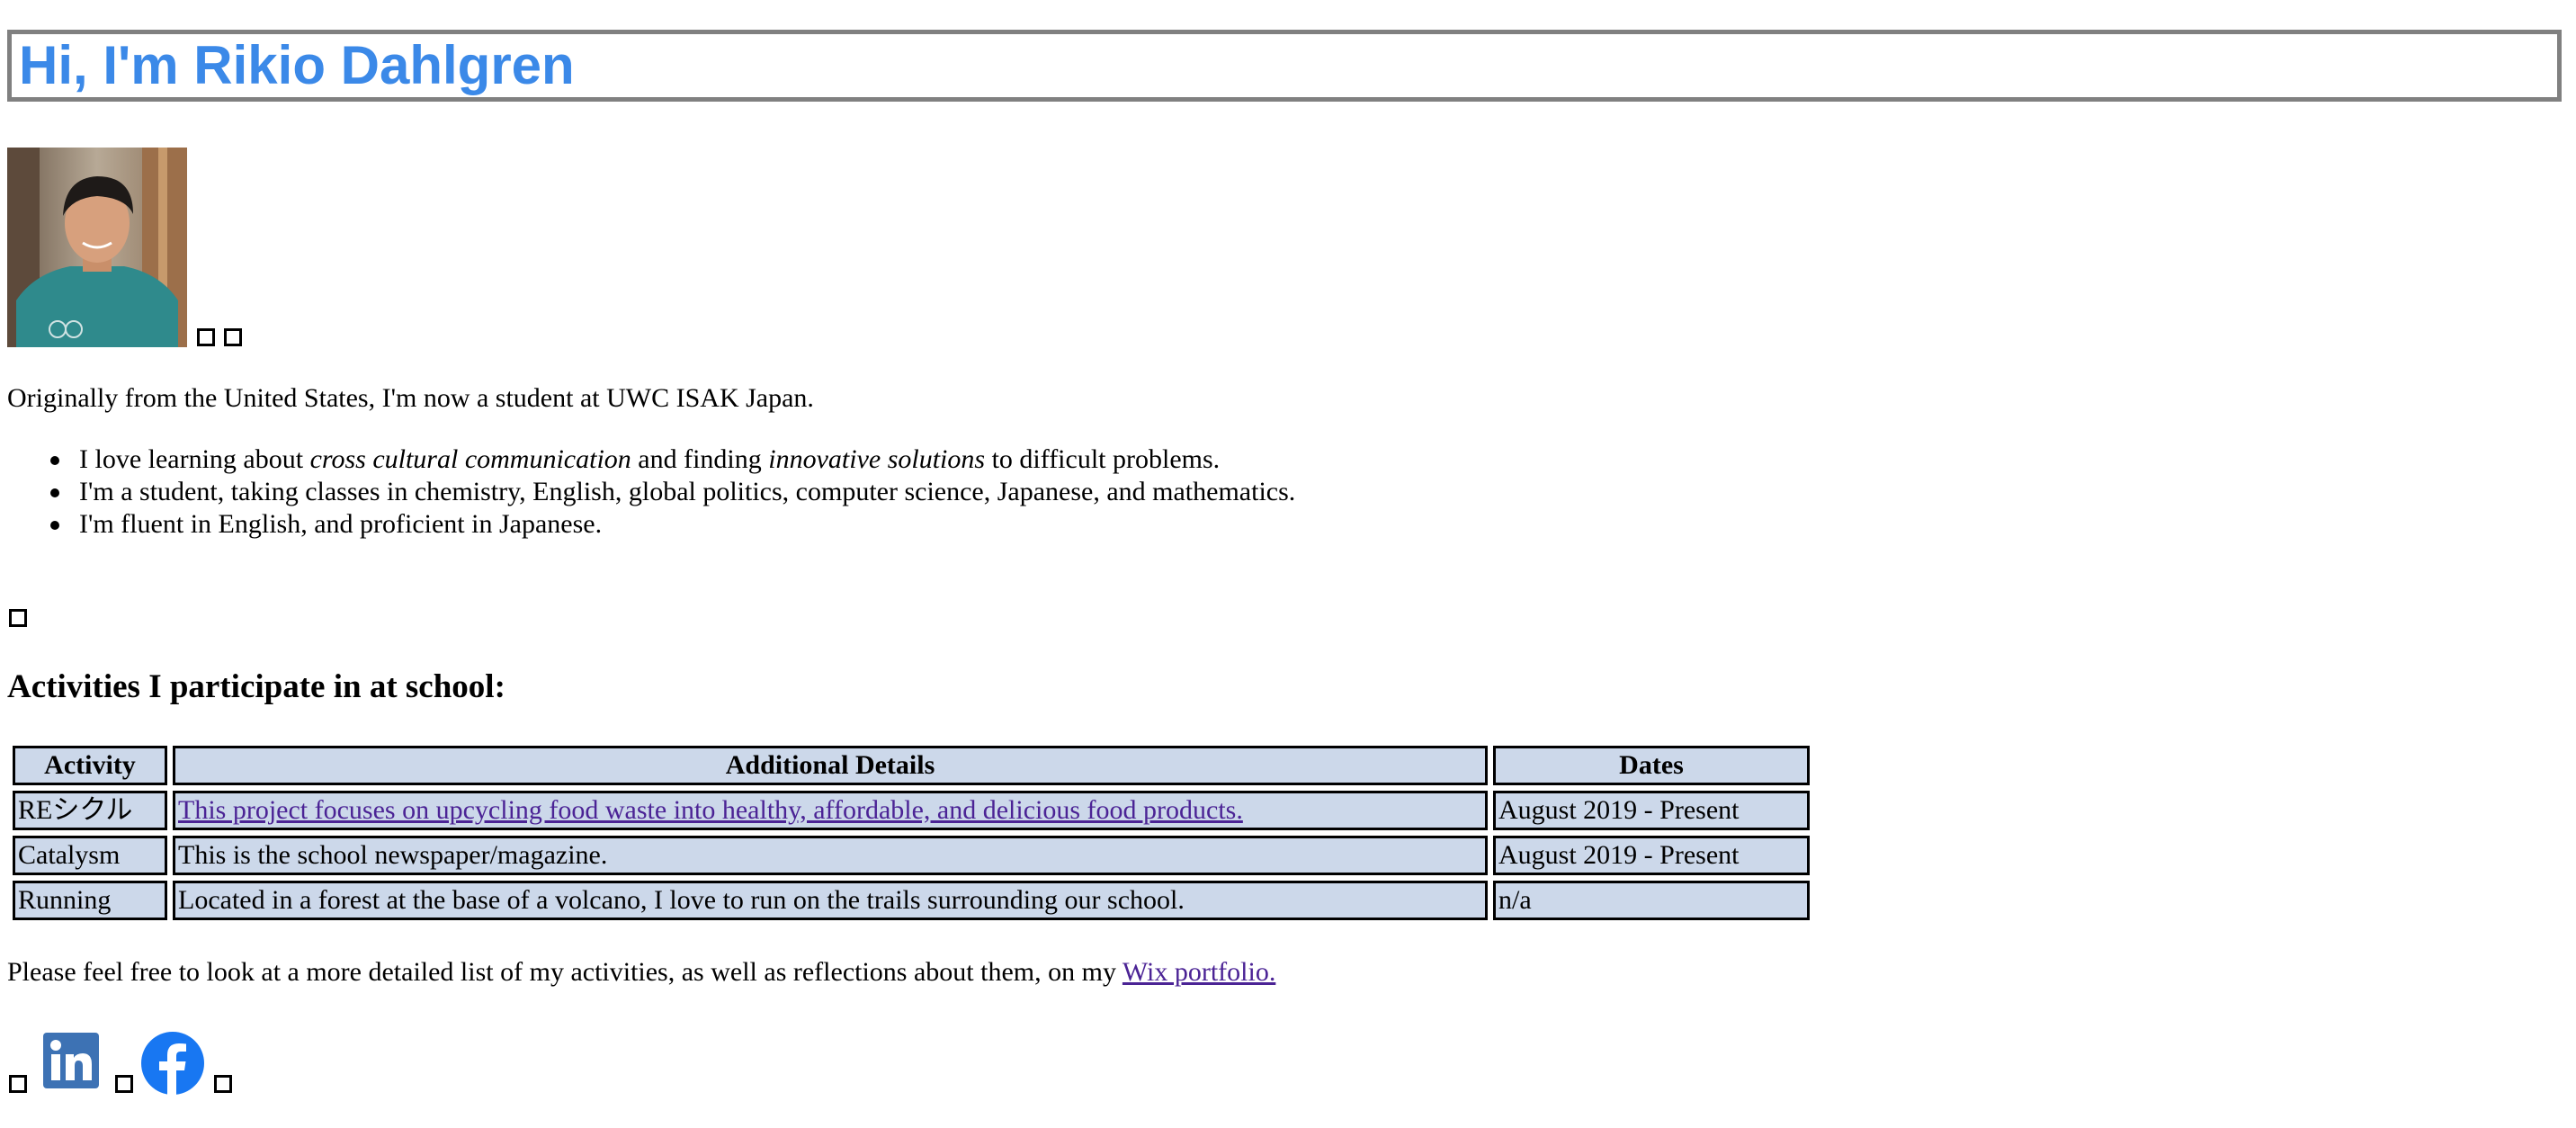  I want to click on column-header-activity: Activity, so click(90, 765).